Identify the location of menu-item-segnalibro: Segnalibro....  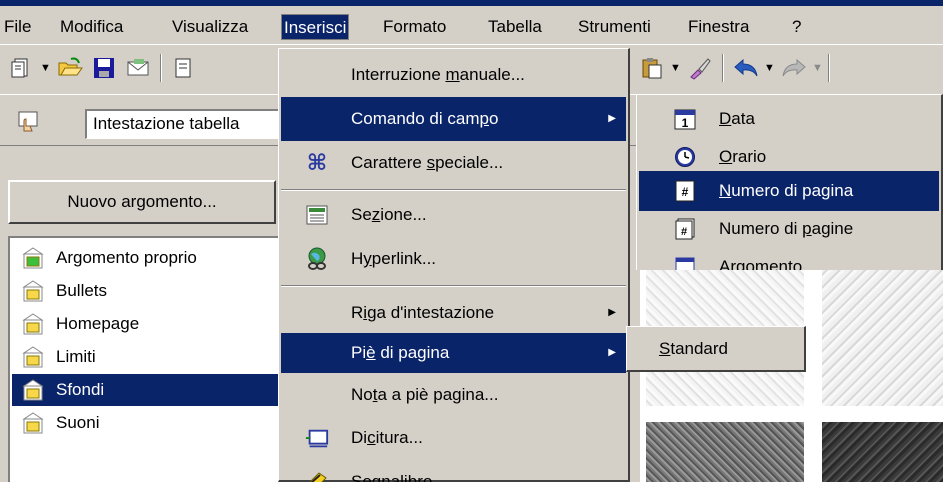
(453, 470).